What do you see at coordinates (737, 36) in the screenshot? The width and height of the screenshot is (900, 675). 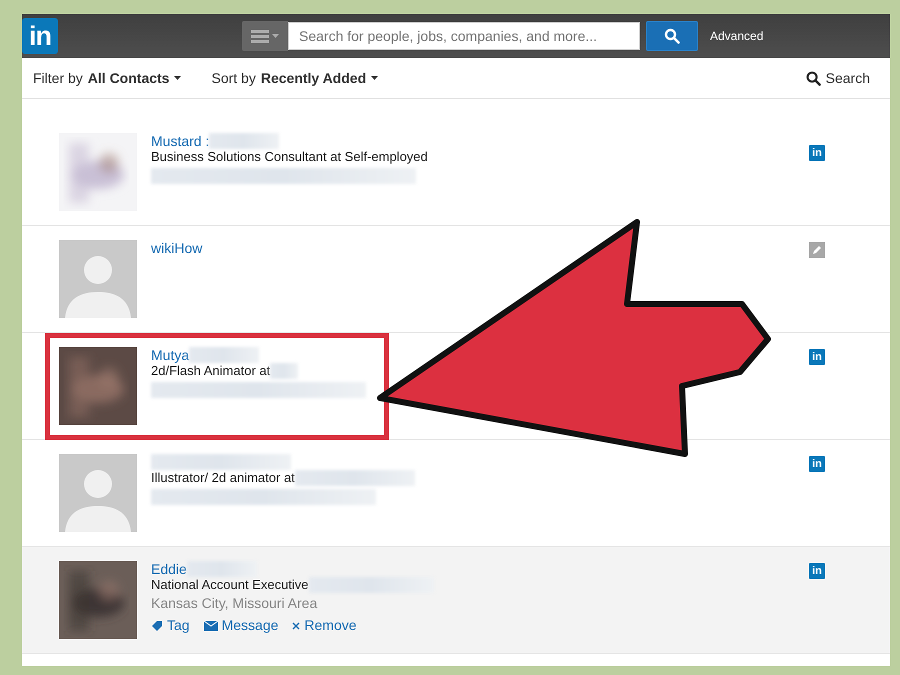 I see `advanced-link: Advanced` at bounding box center [737, 36].